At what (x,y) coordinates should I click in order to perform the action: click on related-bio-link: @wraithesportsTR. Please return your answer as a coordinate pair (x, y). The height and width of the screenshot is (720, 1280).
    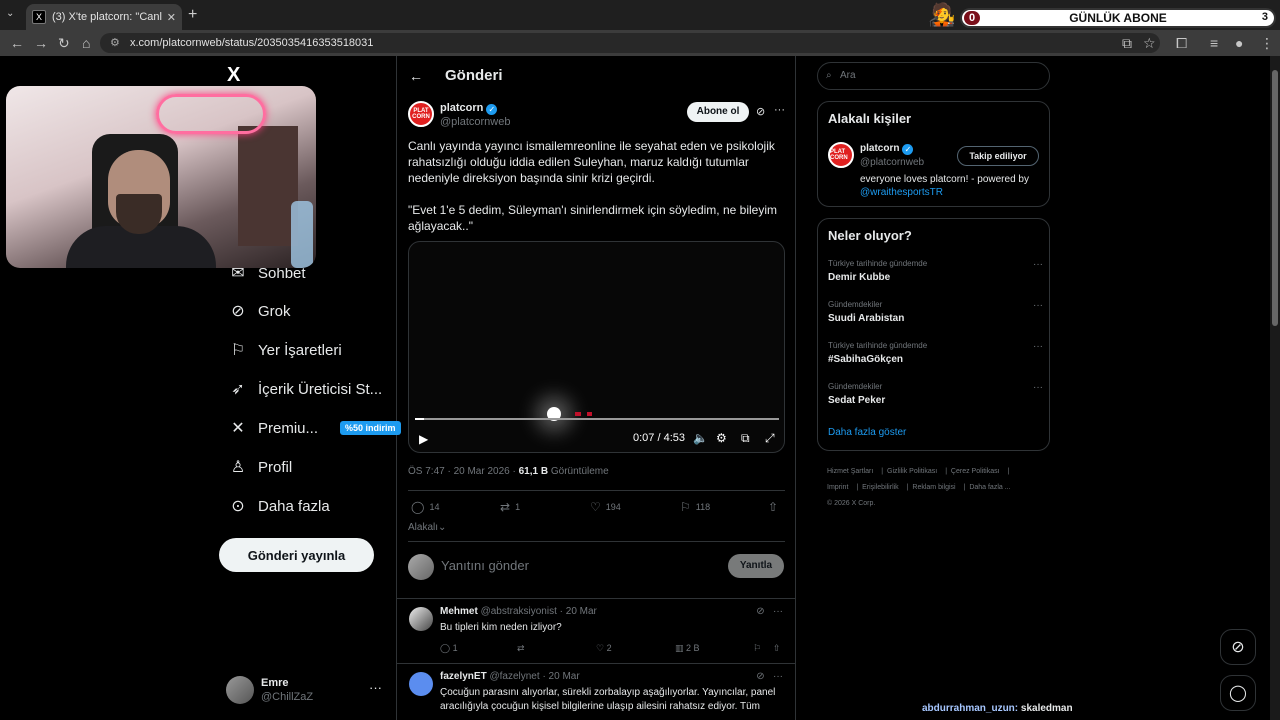
    Looking at the image, I should click on (901, 192).